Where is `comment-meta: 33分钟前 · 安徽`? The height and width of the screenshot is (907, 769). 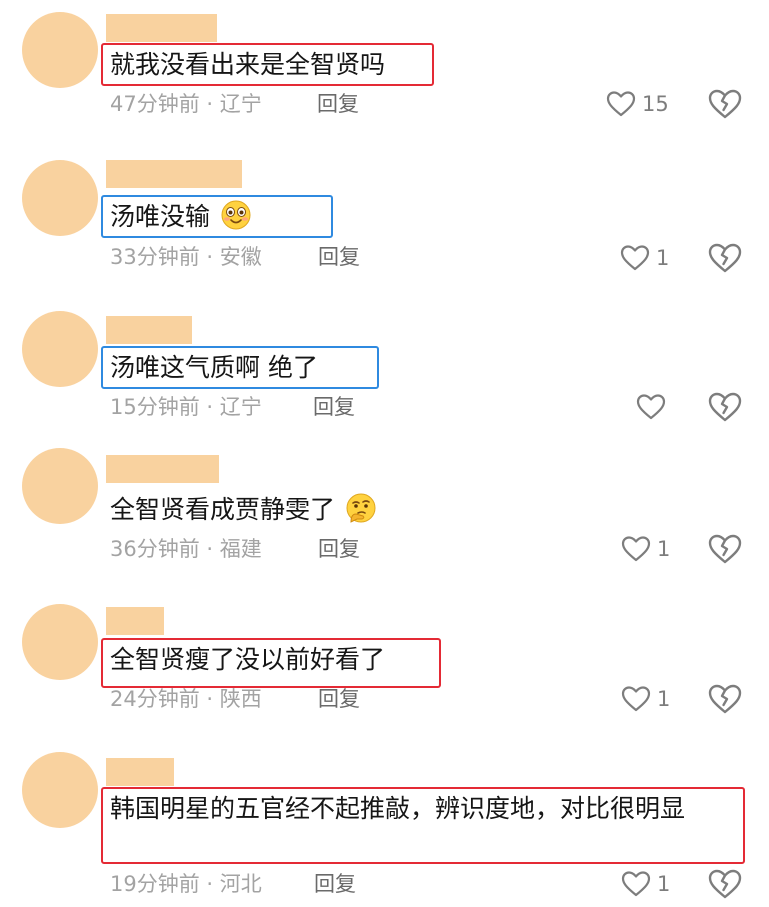 comment-meta: 33分钟前 · 安徽 is located at coordinates (186, 257).